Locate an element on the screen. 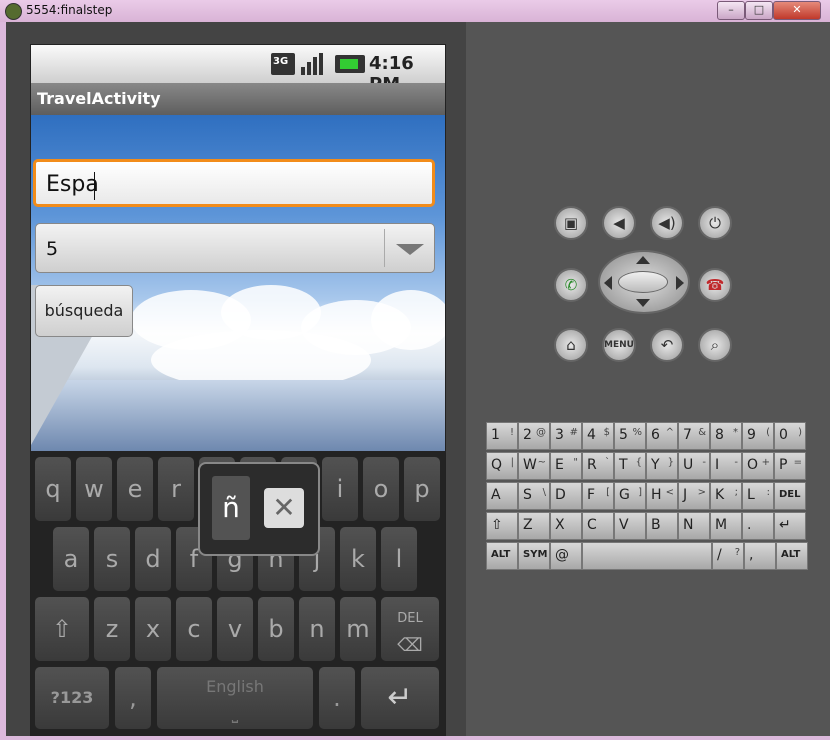  key-k: k is located at coordinates (358, 559).